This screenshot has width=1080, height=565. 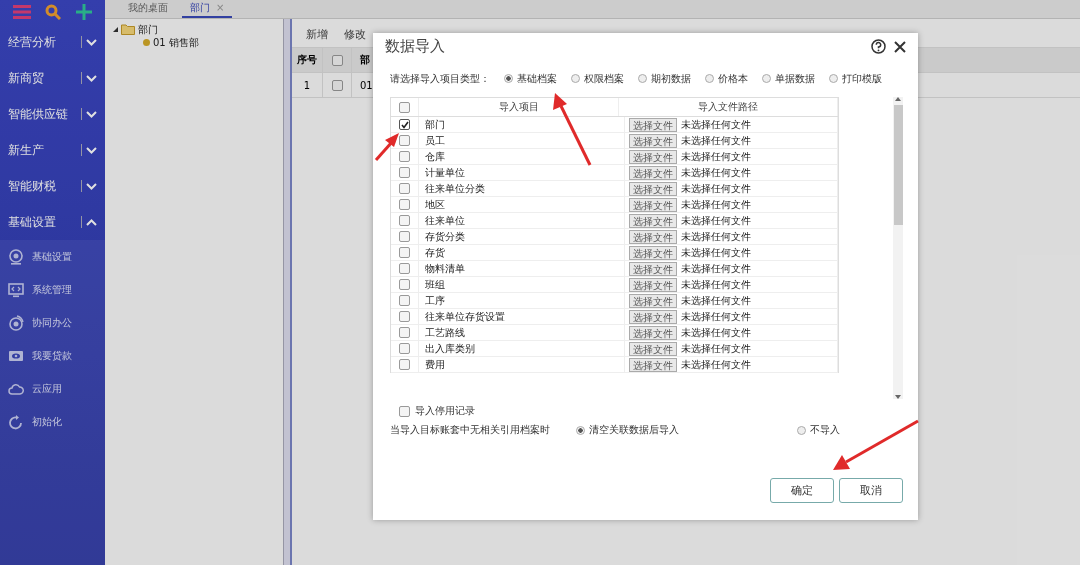 I want to click on toolbar-button: 修改, so click(x=355, y=34).